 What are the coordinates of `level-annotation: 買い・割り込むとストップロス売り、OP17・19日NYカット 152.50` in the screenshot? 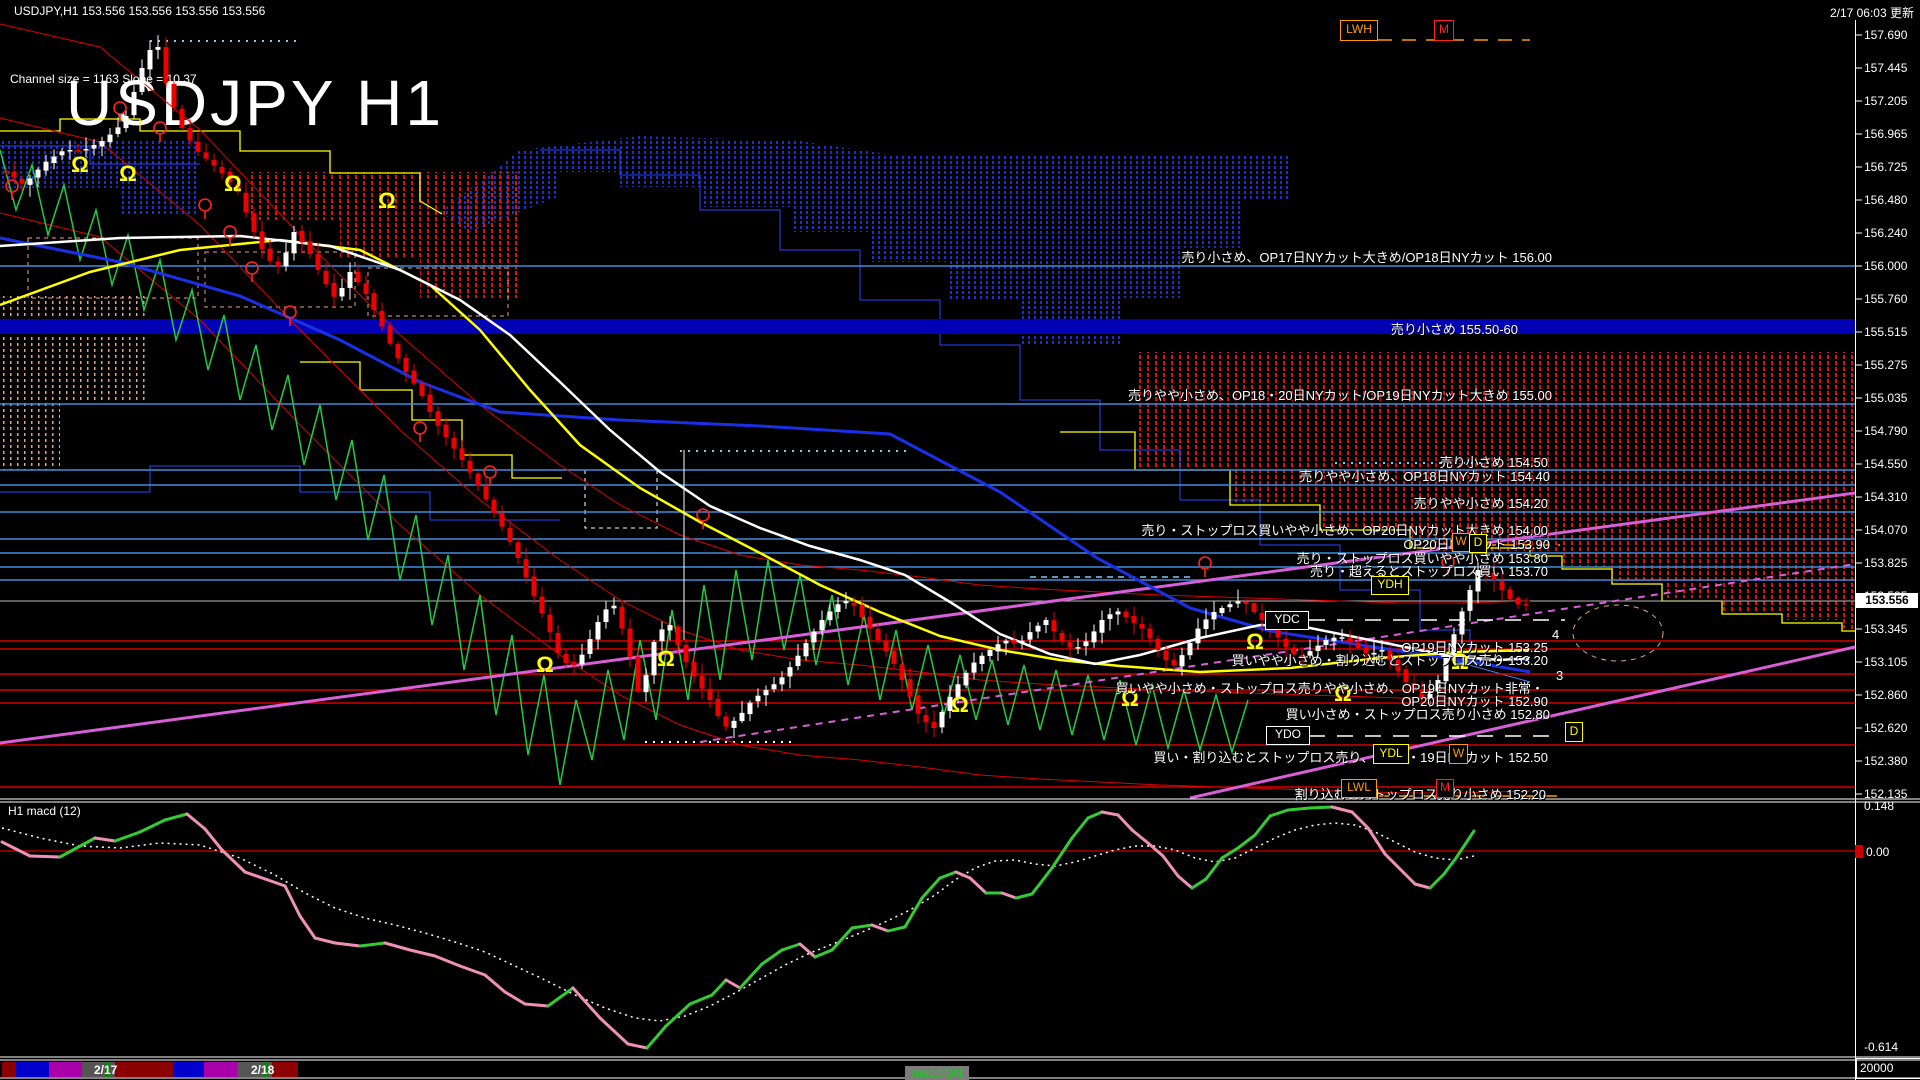 It's located at (1350, 757).